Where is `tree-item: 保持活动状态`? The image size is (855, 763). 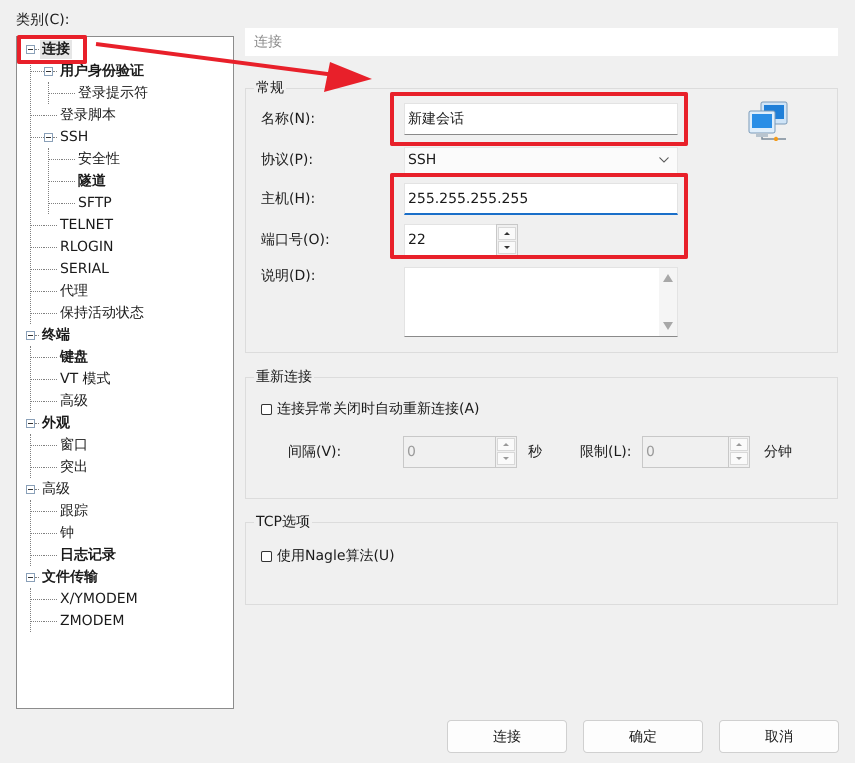 tree-item: 保持活动状态 is located at coordinates (102, 313).